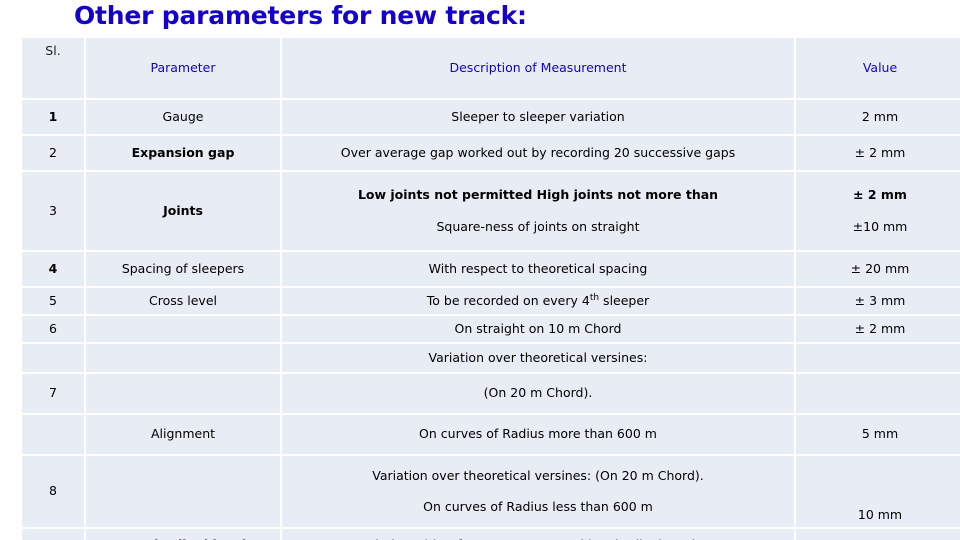 Image resolution: width=960 pixels, height=540 pixels. I want to click on row-description: To be recorded on every 4th sleeper, so click(538, 301).